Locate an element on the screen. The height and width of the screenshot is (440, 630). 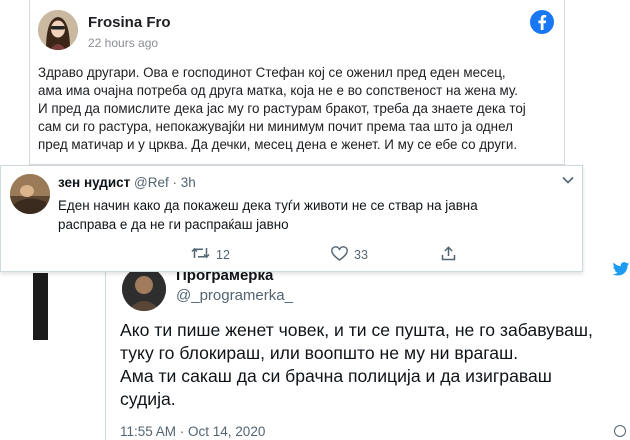
like-count: 33 is located at coordinates (361, 255).